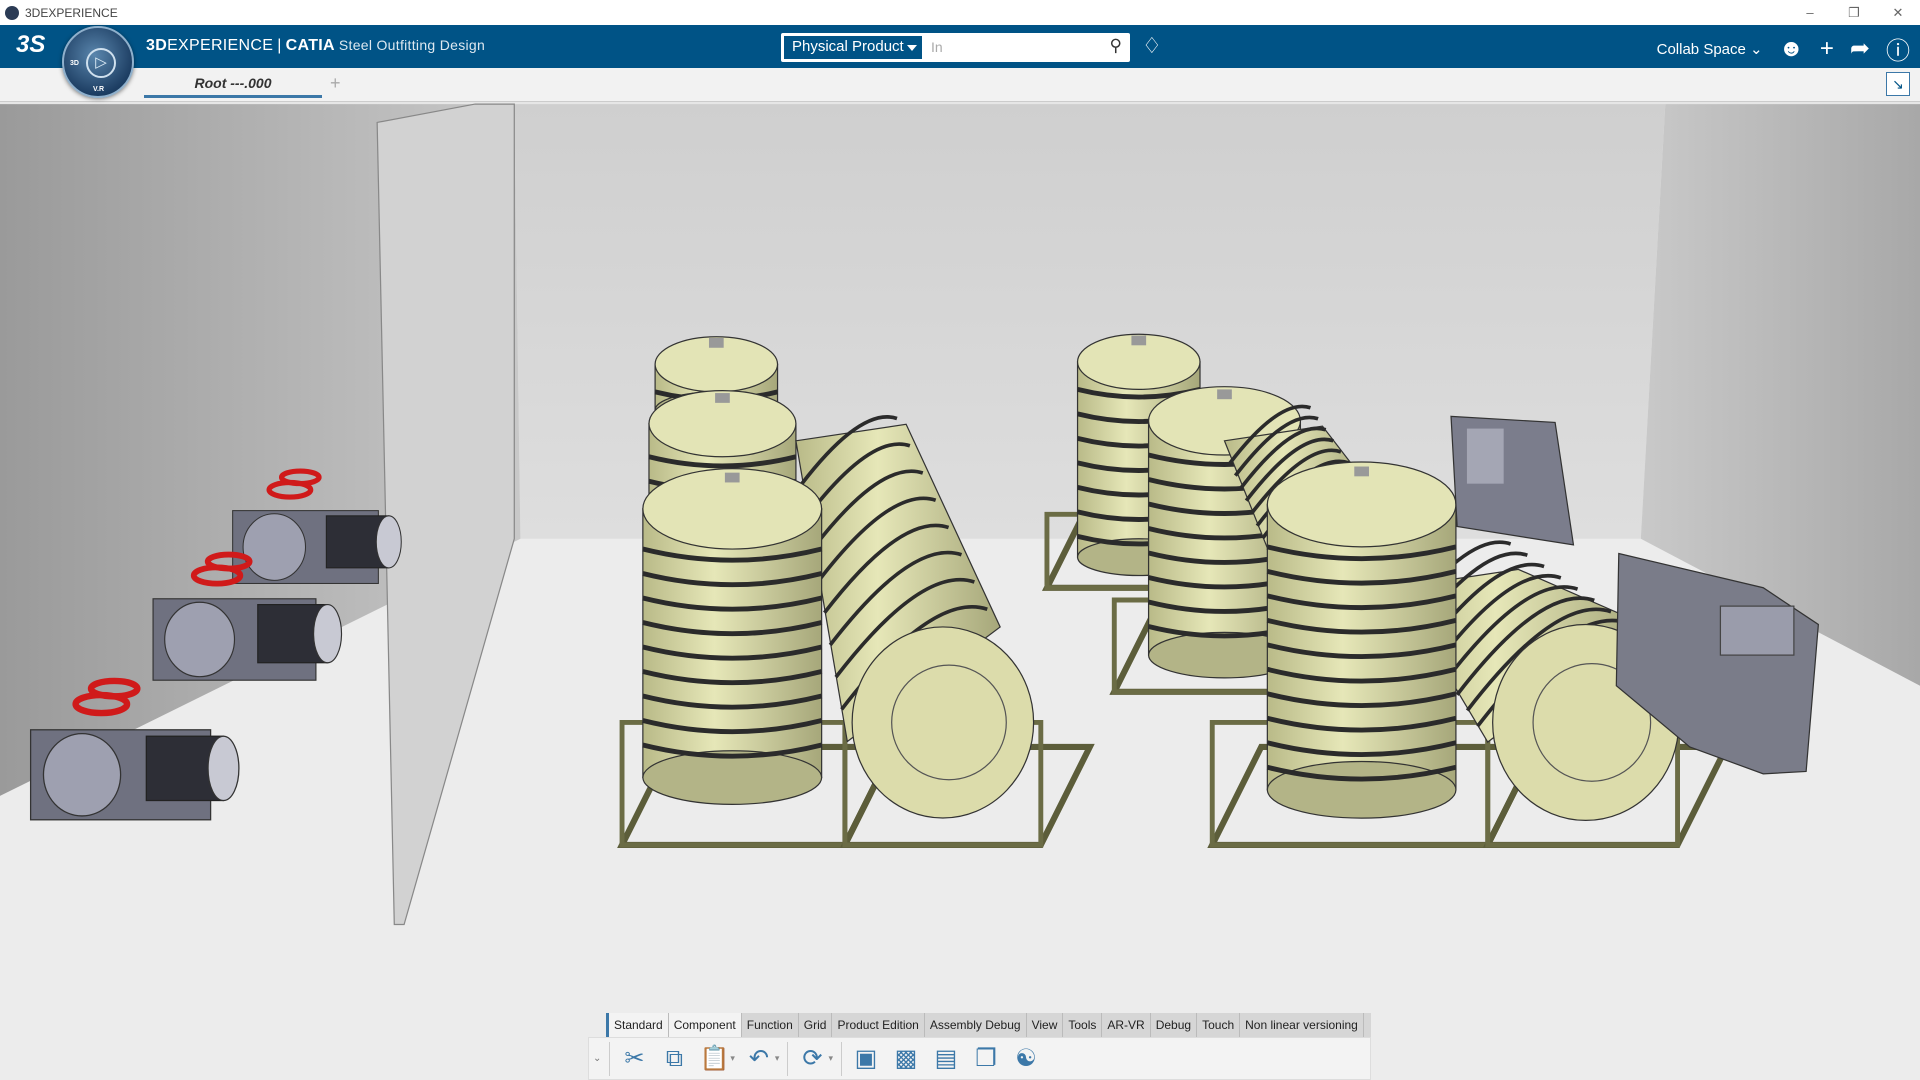 Image resolution: width=1920 pixels, height=1080 pixels. What do you see at coordinates (1026, 1058) in the screenshot?
I see `component-user-icon: ☯` at bounding box center [1026, 1058].